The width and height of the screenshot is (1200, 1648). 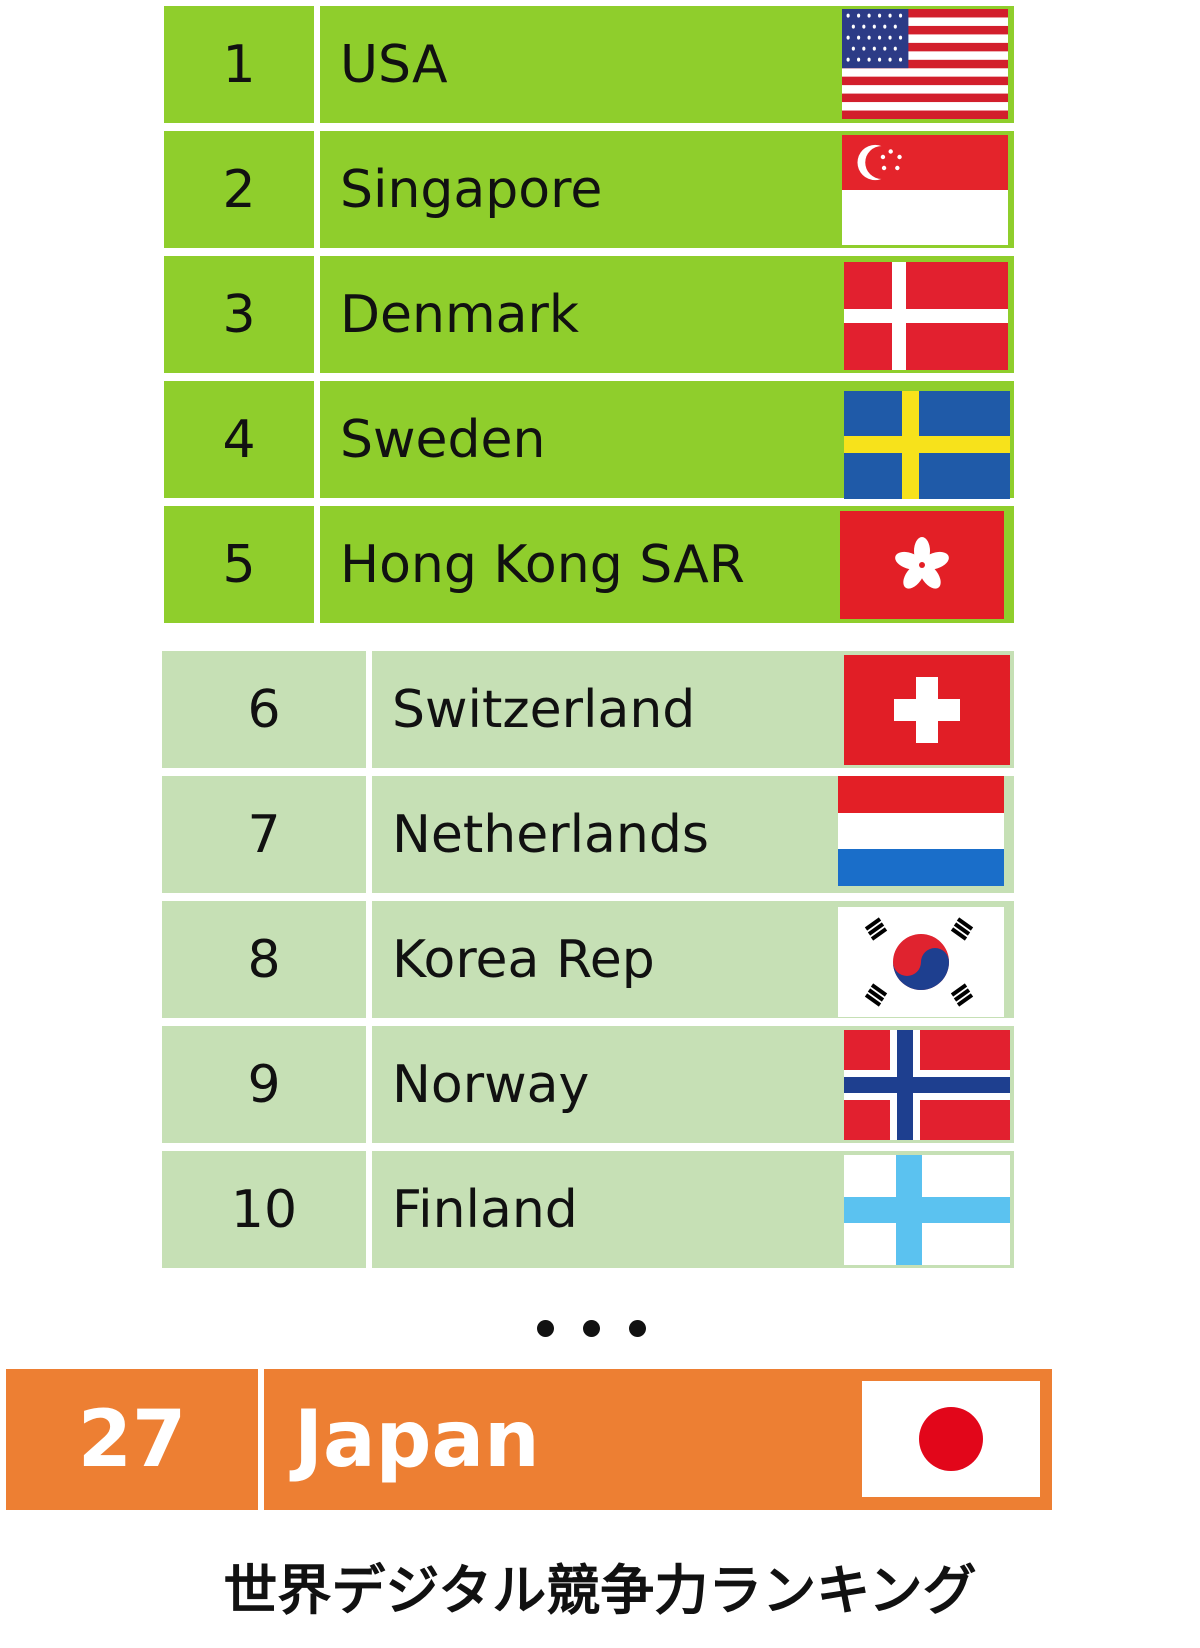 What do you see at coordinates (588, 959) in the screenshot?
I see `ranking-row: 8 Korea Rep` at bounding box center [588, 959].